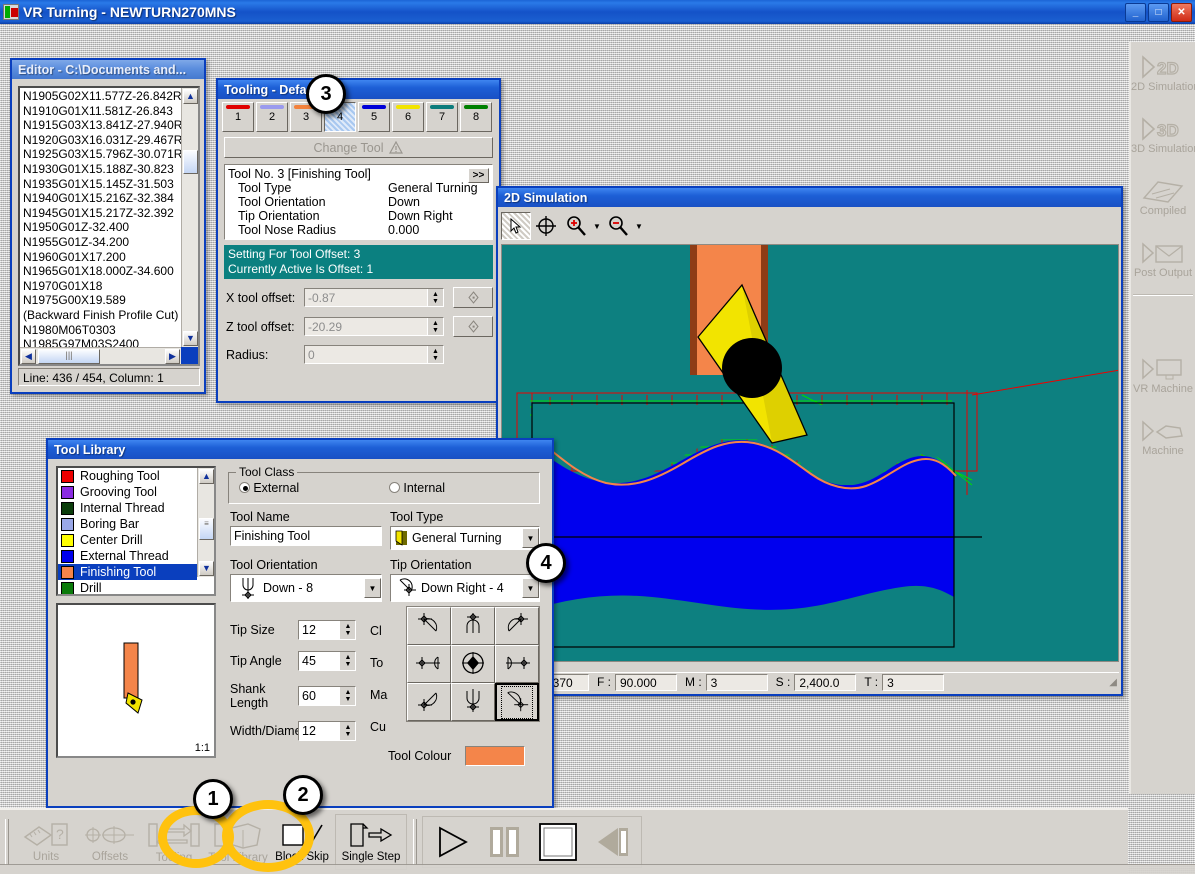  I want to click on single-step-button: Single Step, so click(371, 842).